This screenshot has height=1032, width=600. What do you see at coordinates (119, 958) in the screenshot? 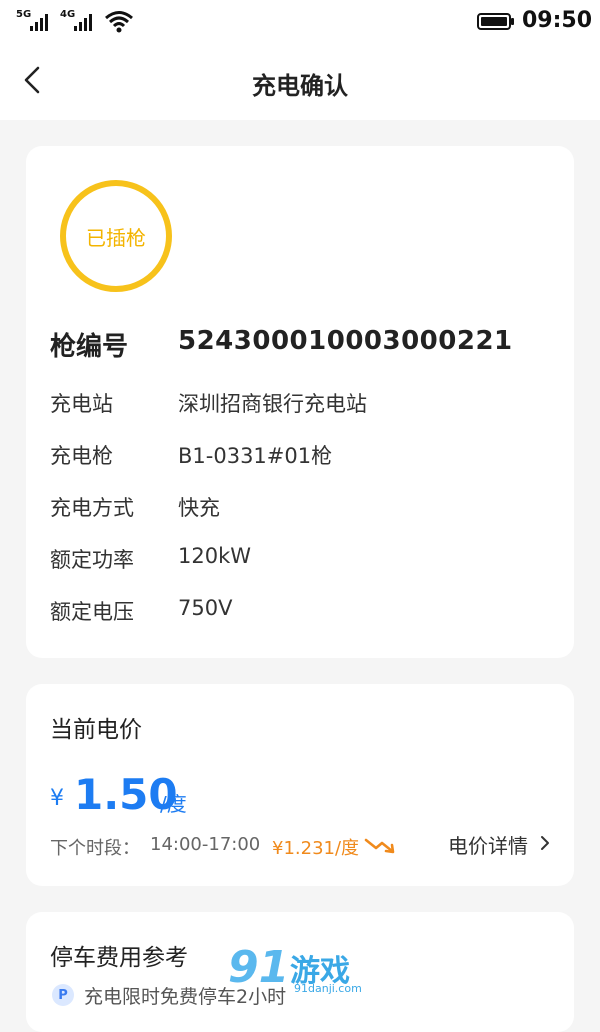
I see `parking-title: 停车费用参考` at bounding box center [119, 958].